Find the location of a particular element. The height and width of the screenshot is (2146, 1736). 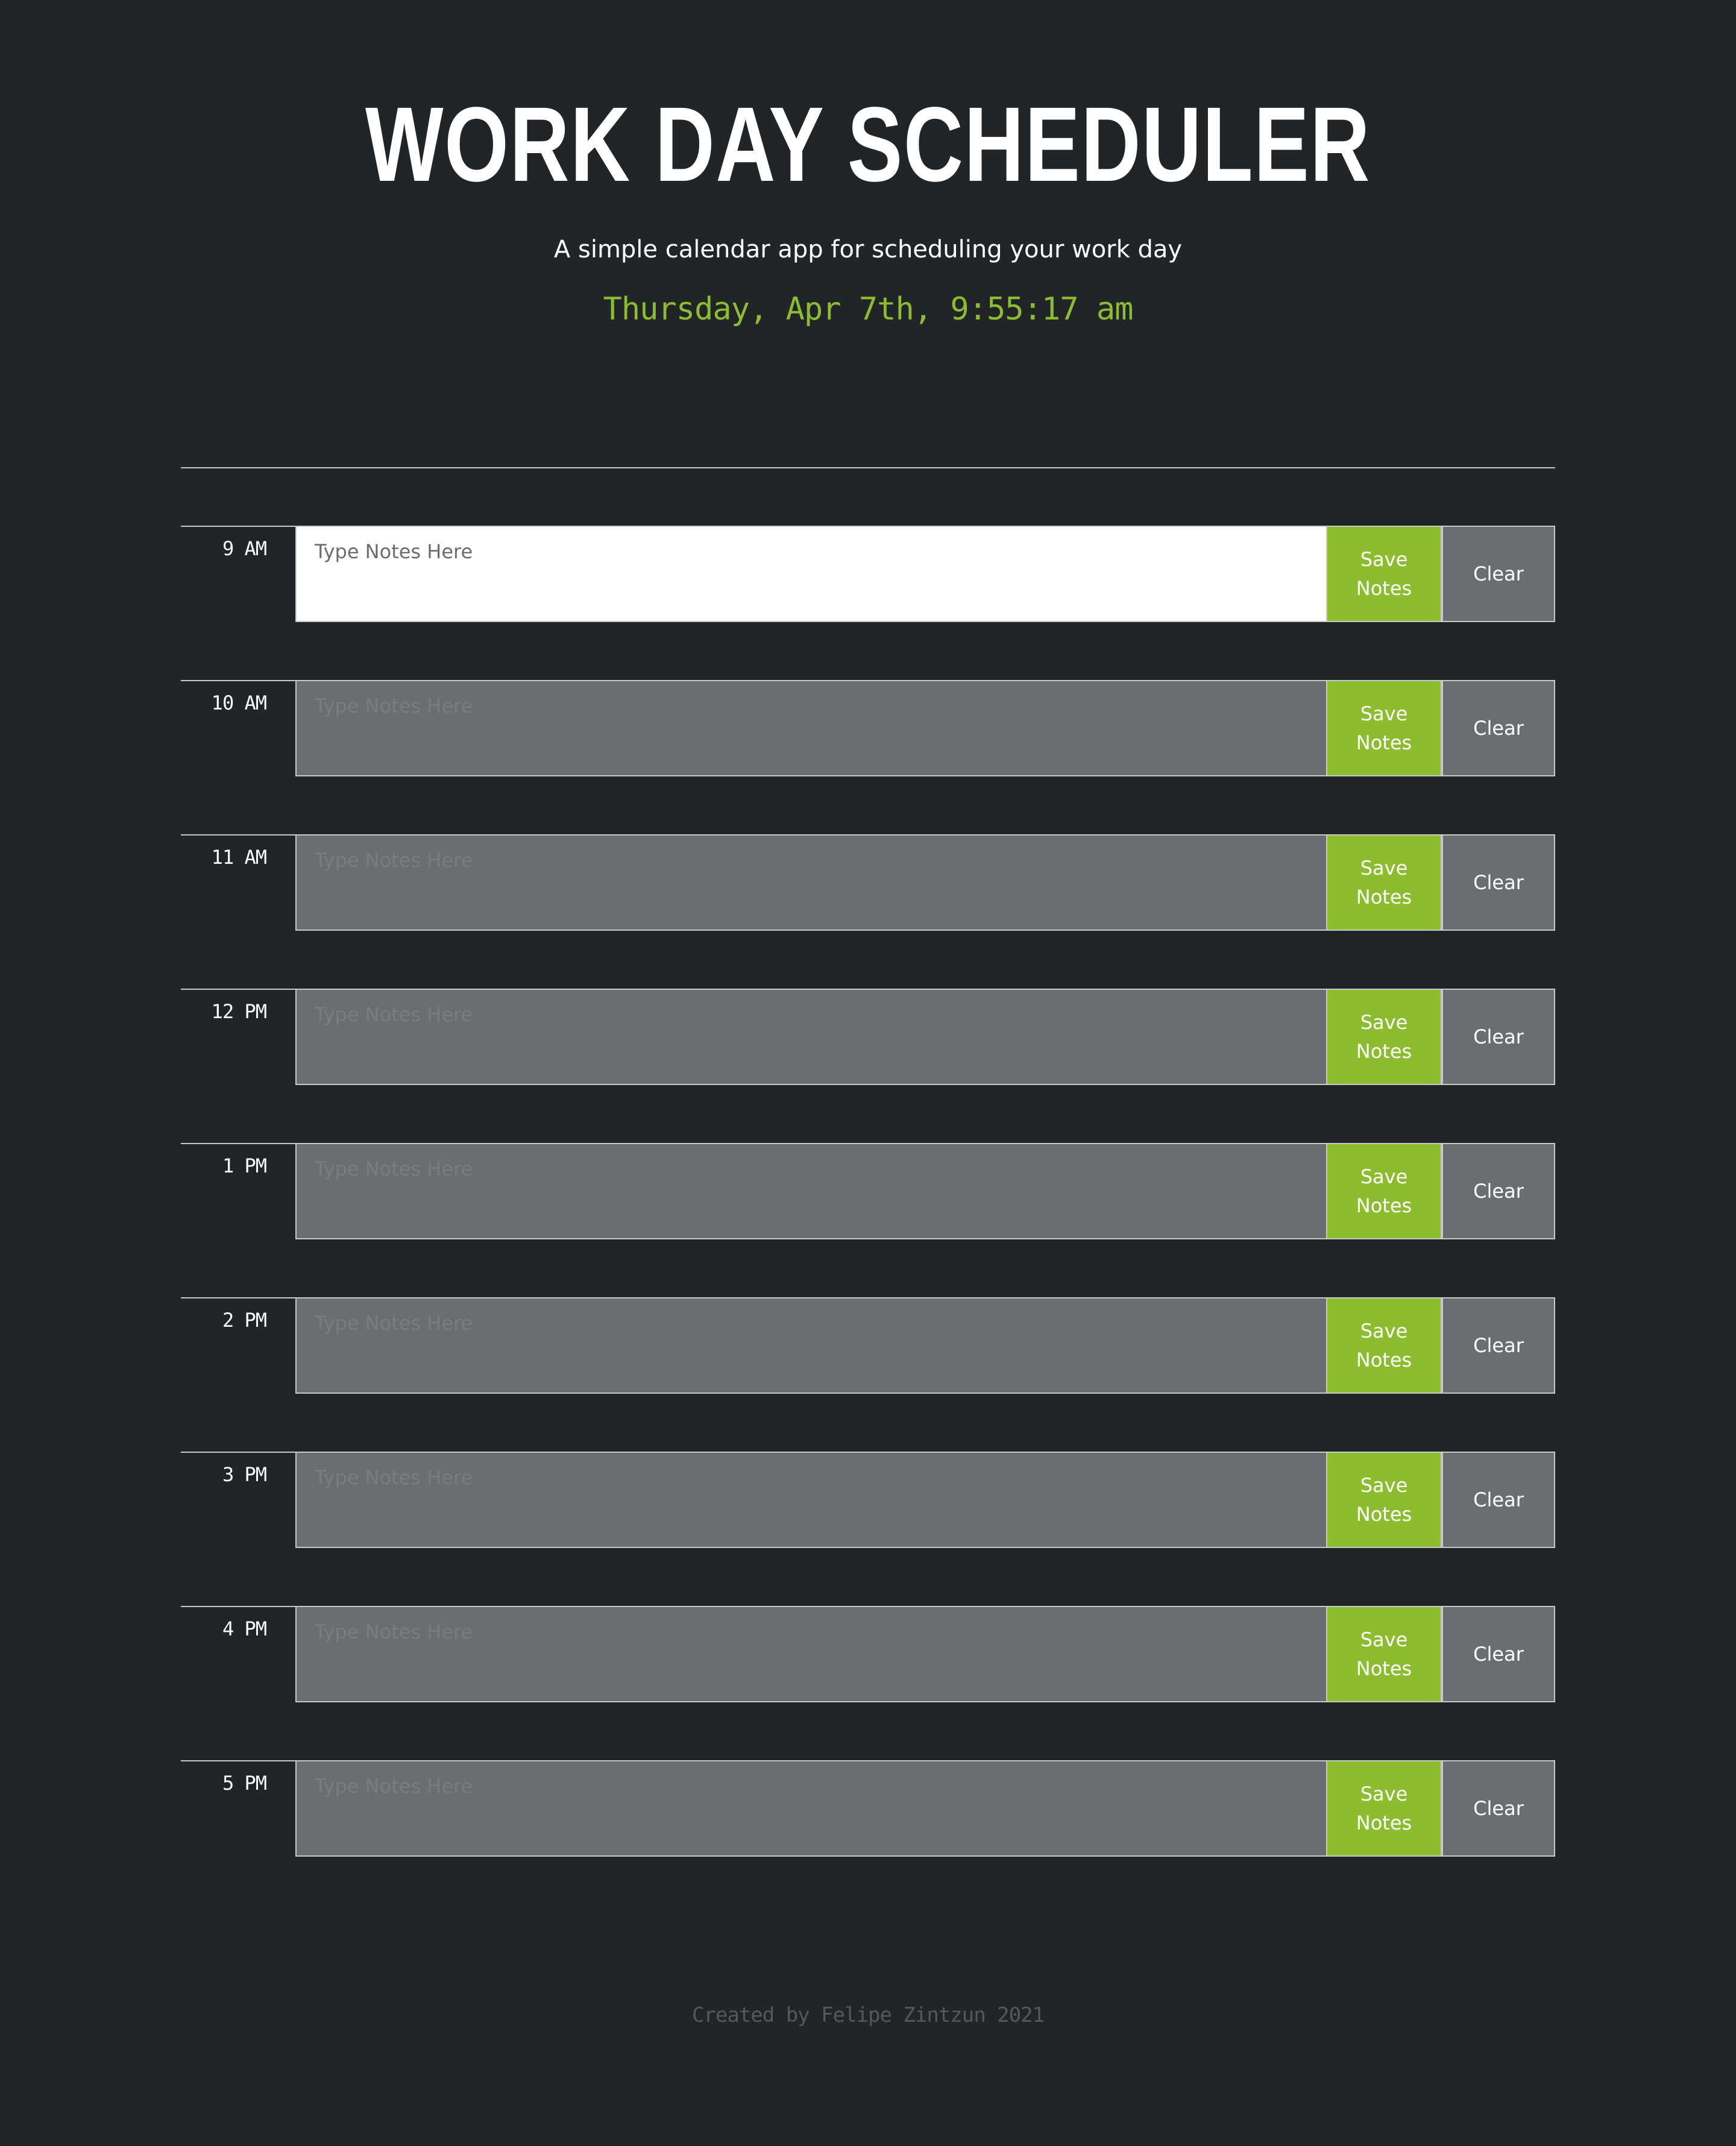

hour-column: 12 PM is located at coordinates (238, 1037).